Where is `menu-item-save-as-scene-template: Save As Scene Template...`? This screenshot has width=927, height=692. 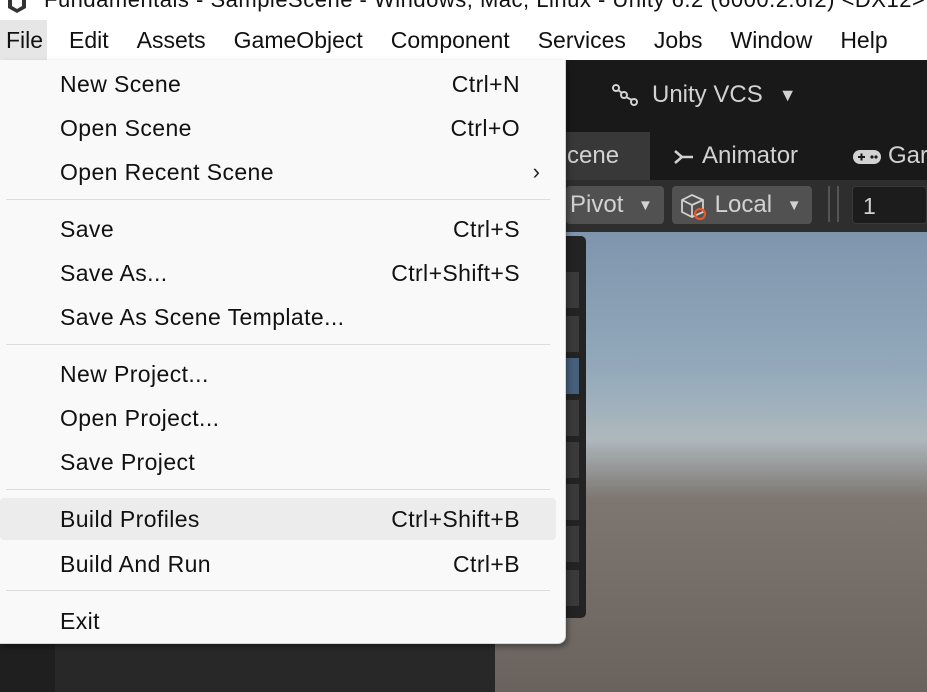
menu-item-save-as-scene-template: Save As Scene Template... is located at coordinates (279, 317).